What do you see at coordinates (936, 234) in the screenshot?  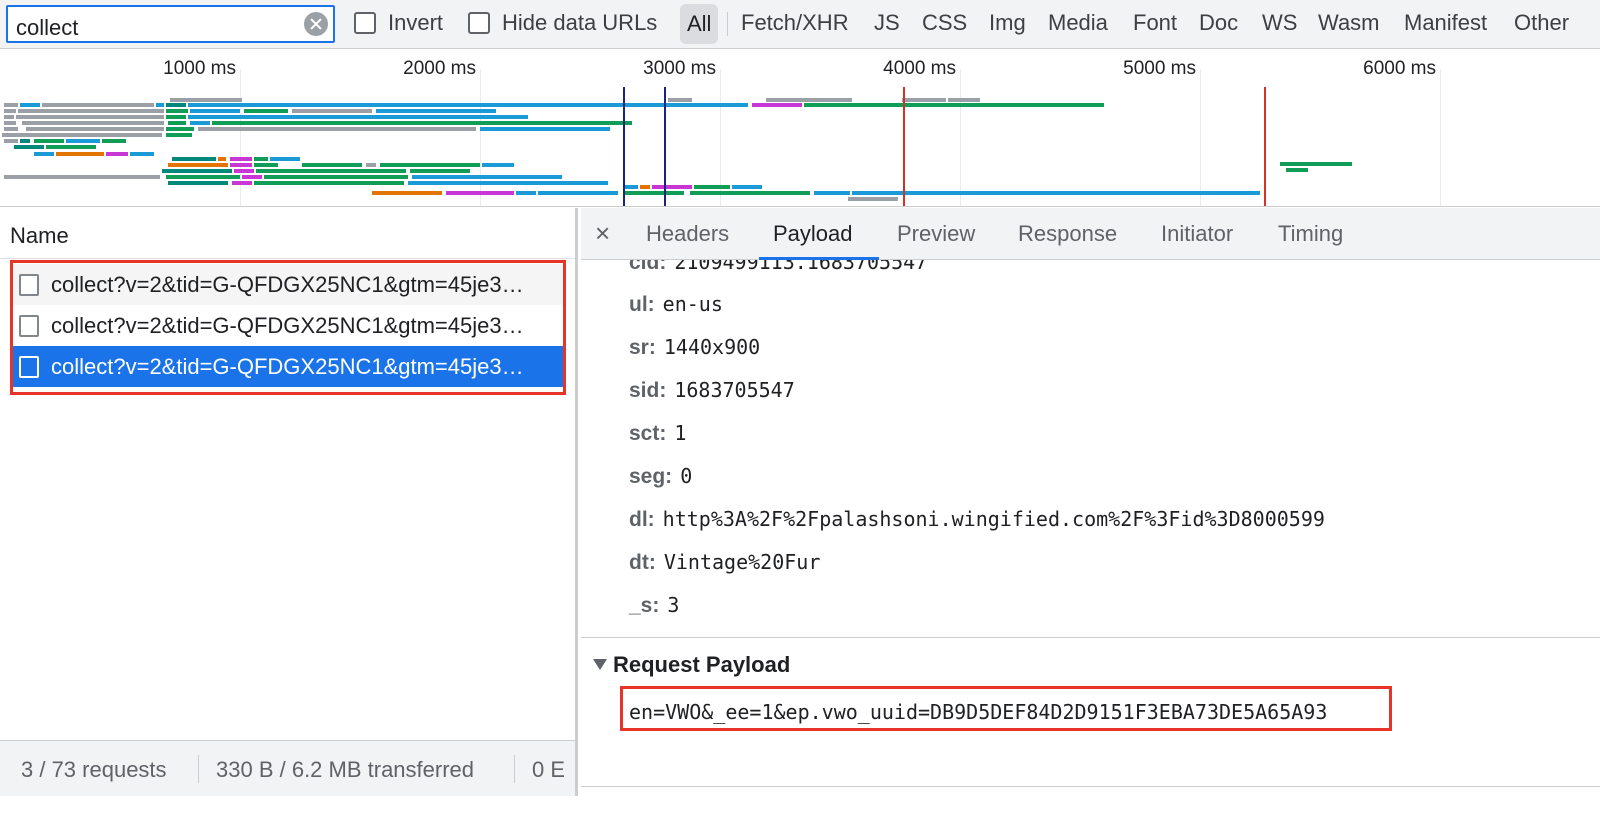 I see `tab-preview: Preview` at bounding box center [936, 234].